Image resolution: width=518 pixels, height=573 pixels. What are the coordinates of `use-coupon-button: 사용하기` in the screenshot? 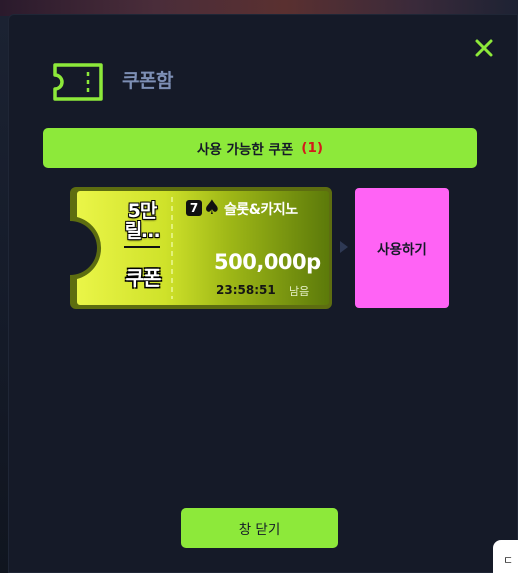 It's located at (402, 248).